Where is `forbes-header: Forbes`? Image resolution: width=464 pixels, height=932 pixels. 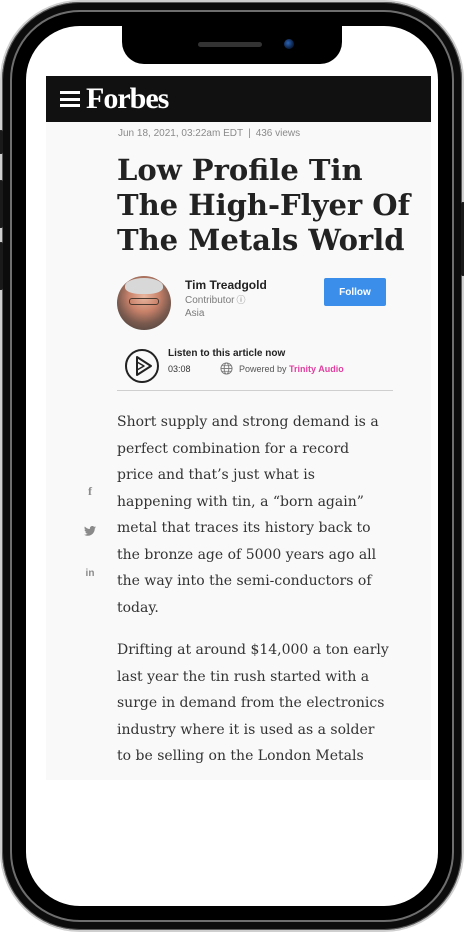 forbes-header: Forbes is located at coordinates (238, 99).